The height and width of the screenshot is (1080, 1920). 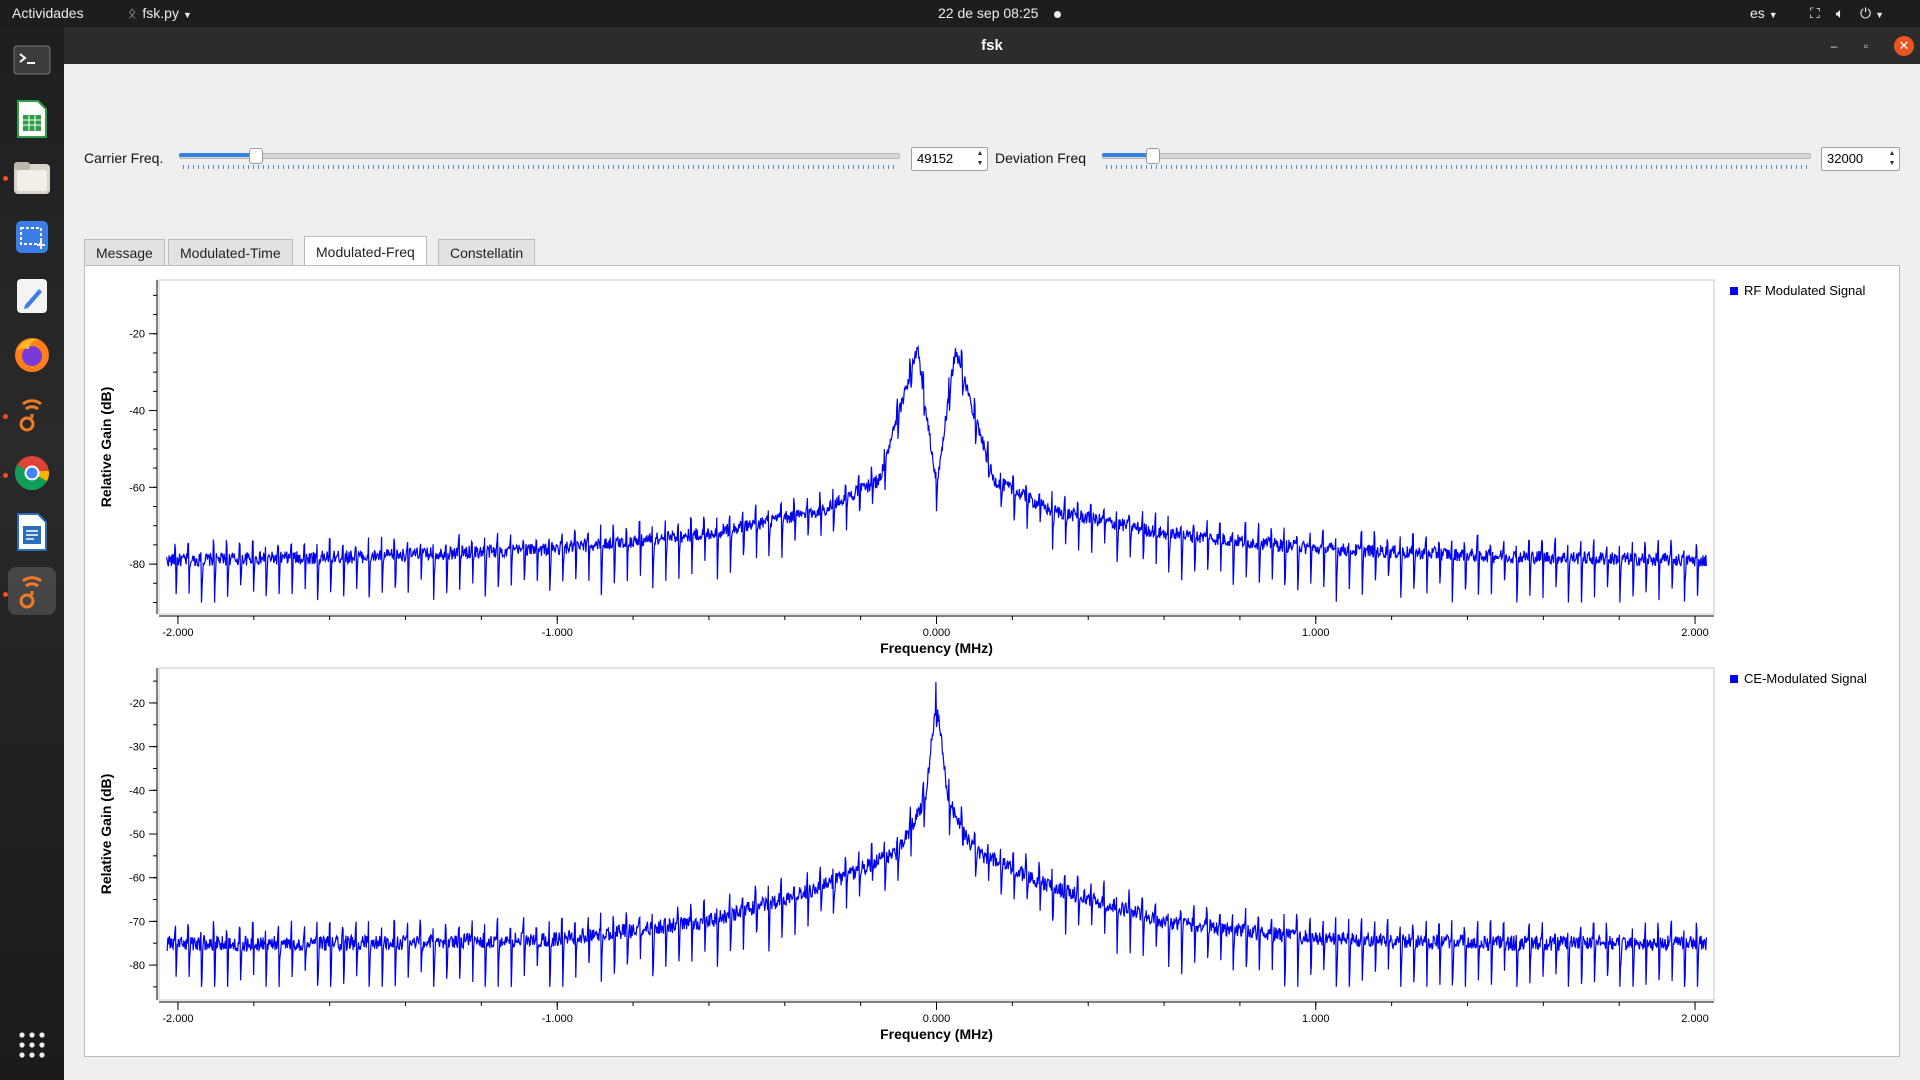 I want to click on screenshot-icon, so click(x=32, y=237).